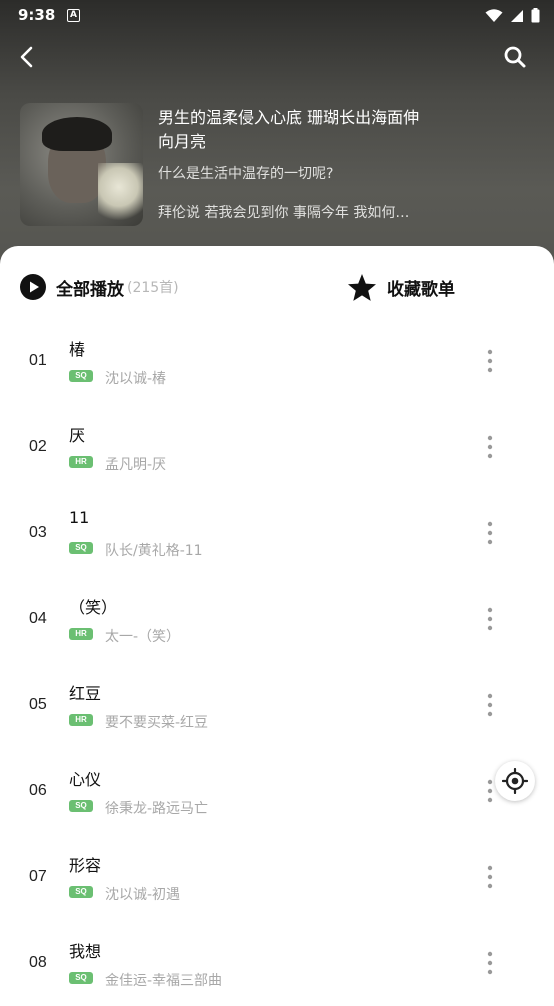  I want to click on song-artist: 沈以诚-初遇, so click(143, 895).